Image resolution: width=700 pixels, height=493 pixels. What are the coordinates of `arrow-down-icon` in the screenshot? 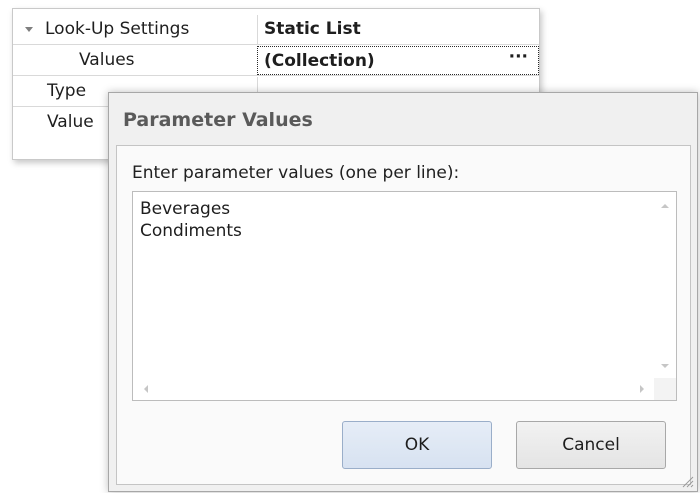 It's located at (665, 366).